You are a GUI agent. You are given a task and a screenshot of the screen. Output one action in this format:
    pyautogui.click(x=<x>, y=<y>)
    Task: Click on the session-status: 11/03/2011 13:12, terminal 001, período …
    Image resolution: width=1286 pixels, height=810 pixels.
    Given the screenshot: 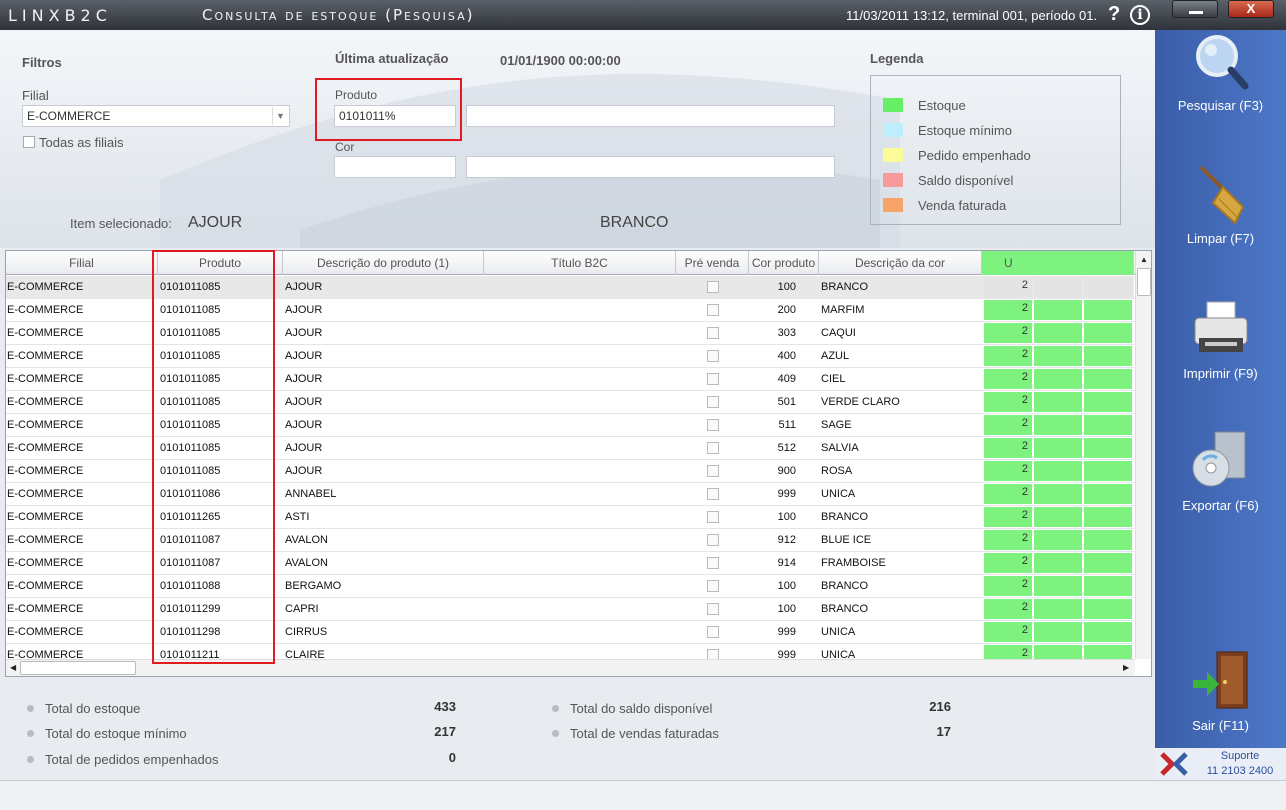 What is the action you would take?
    pyautogui.click(x=972, y=15)
    